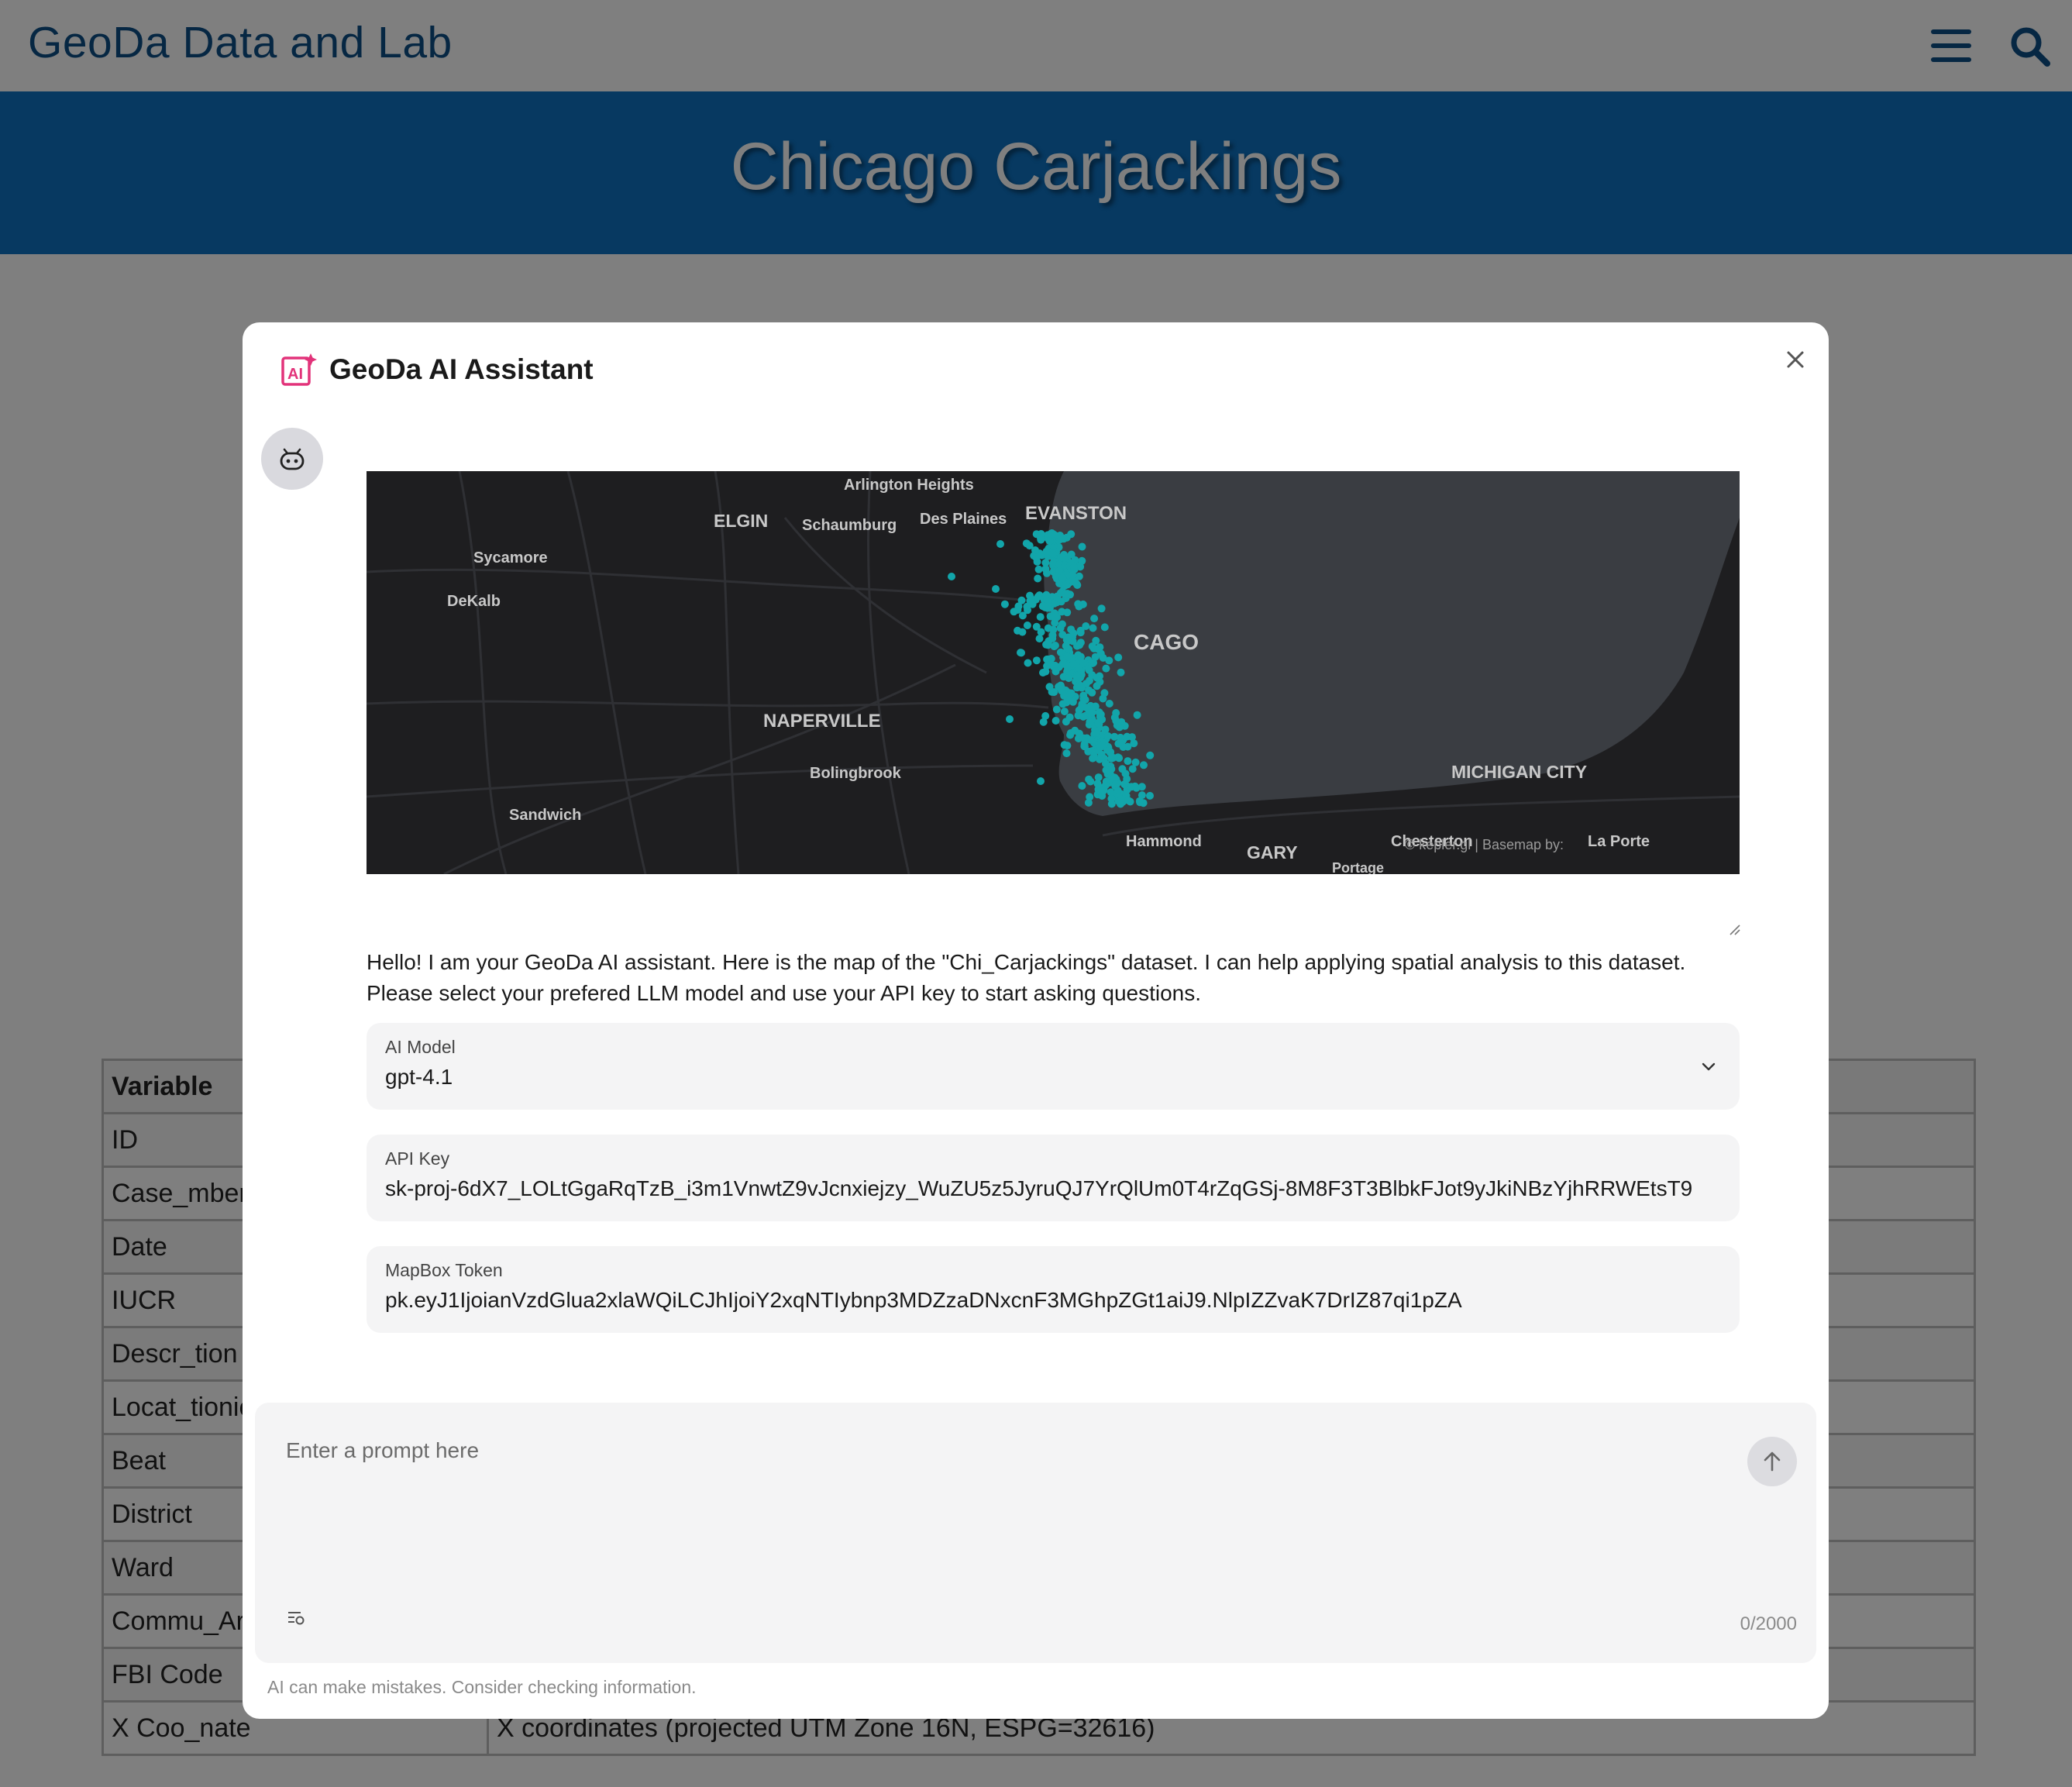 Image resolution: width=2072 pixels, height=1787 pixels. Describe the element at coordinates (418, 1158) in the screenshot. I see `api-key-label: API Key` at that location.